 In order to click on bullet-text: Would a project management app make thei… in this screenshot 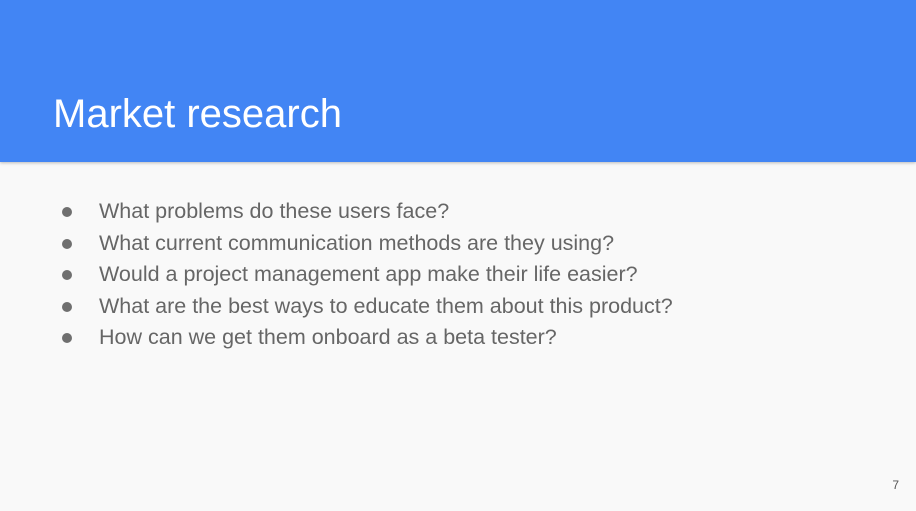, I will do `click(368, 274)`.